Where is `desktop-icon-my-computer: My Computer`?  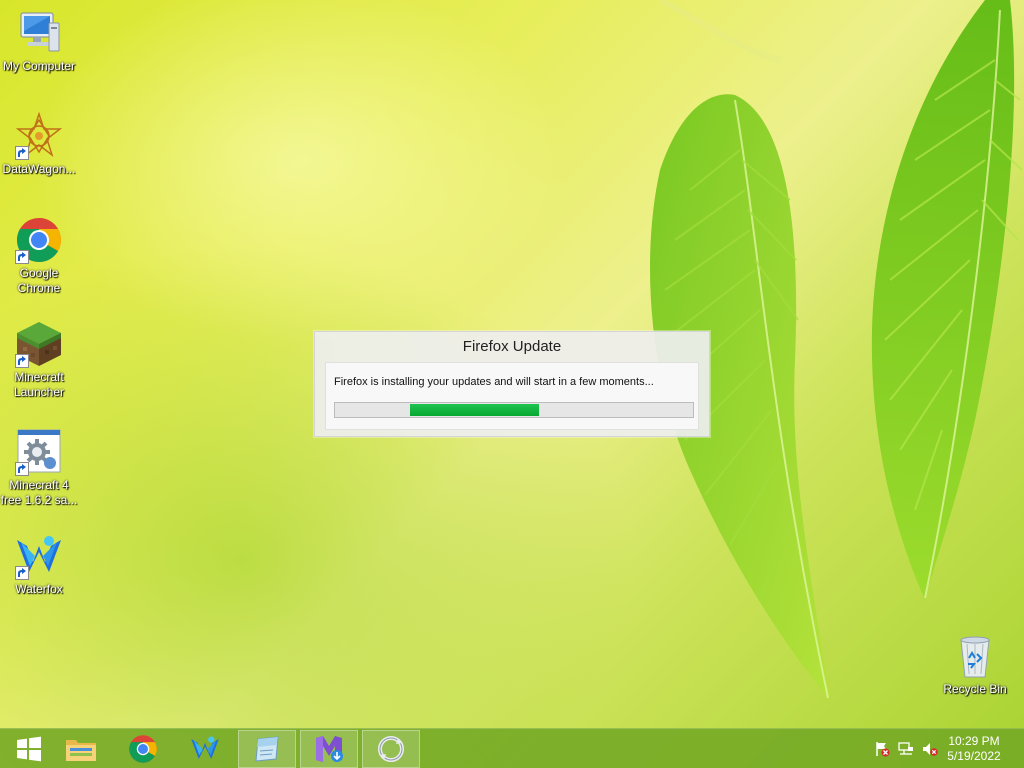
desktop-icon-my-computer: My Computer is located at coordinates (39, 41).